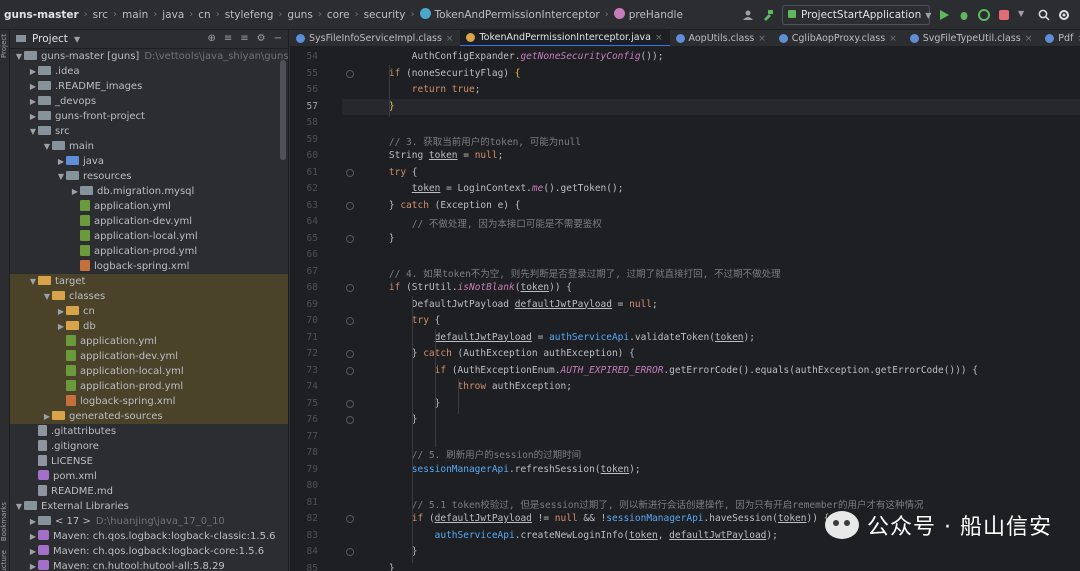  Describe the element at coordinates (211, 38) in the screenshot. I see `locate-icon: ⊕` at that location.